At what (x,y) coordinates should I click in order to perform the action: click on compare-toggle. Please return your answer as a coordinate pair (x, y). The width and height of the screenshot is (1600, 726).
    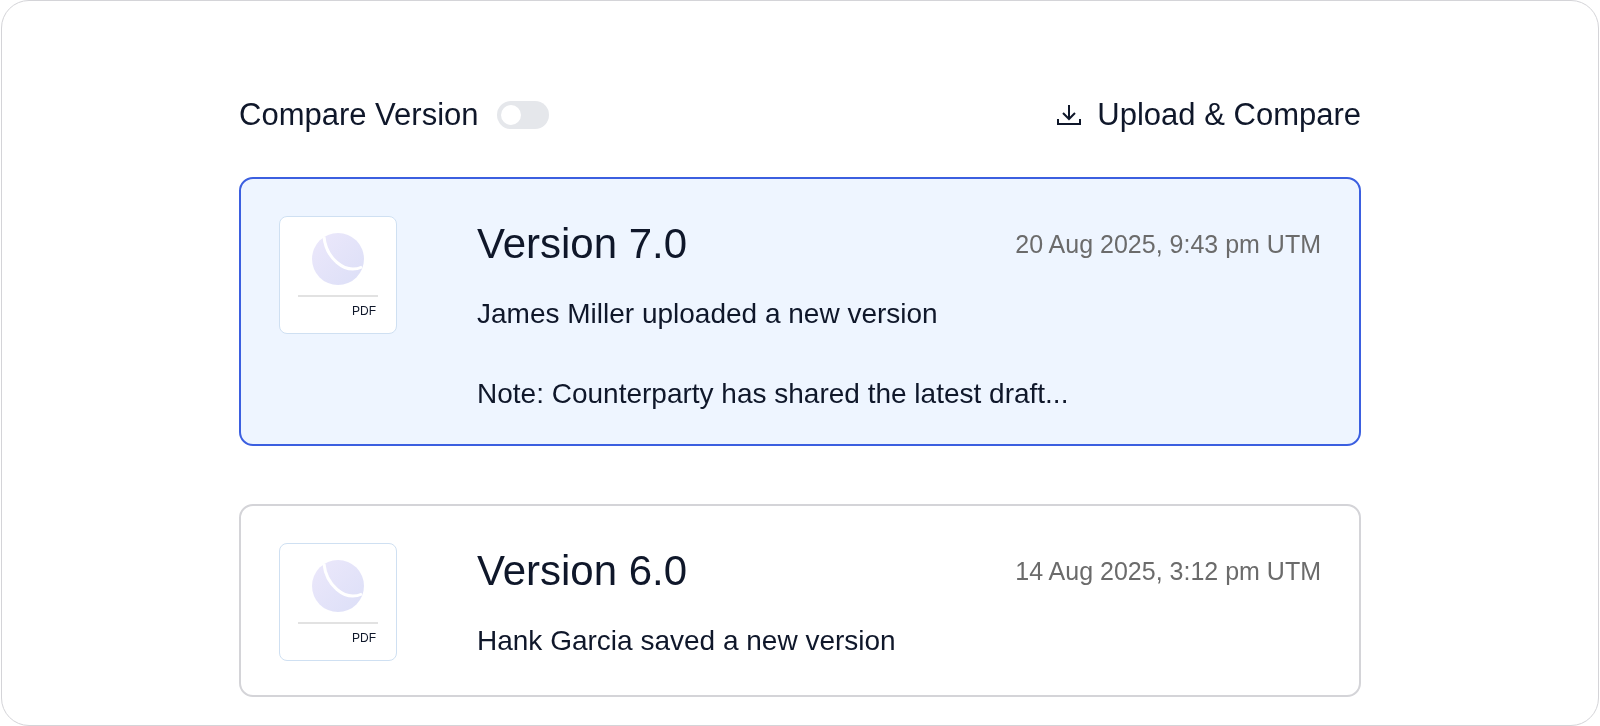
    Looking at the image, I should click on (522, 115).